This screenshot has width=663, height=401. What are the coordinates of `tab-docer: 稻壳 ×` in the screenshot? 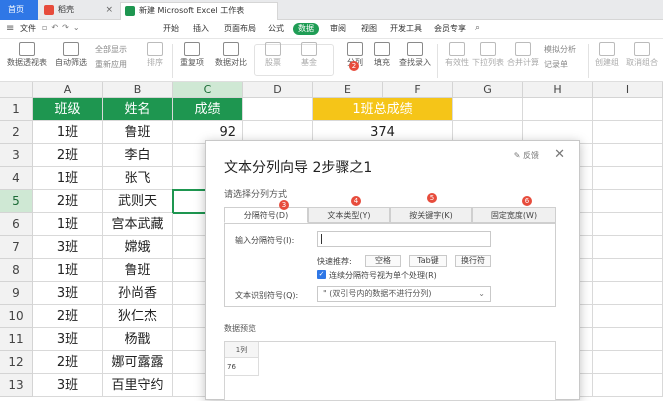 It's located at (79, 11).